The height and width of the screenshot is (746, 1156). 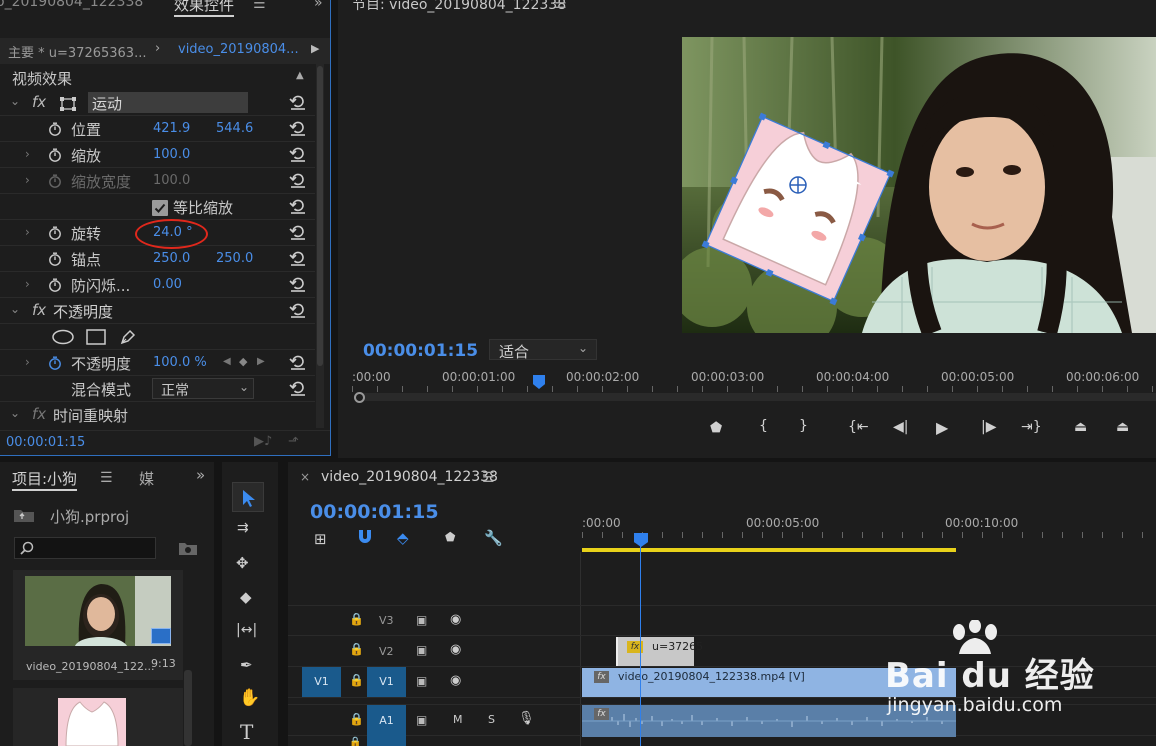 I want to click on hand-tool: ✋, so click(x=249, y=698).